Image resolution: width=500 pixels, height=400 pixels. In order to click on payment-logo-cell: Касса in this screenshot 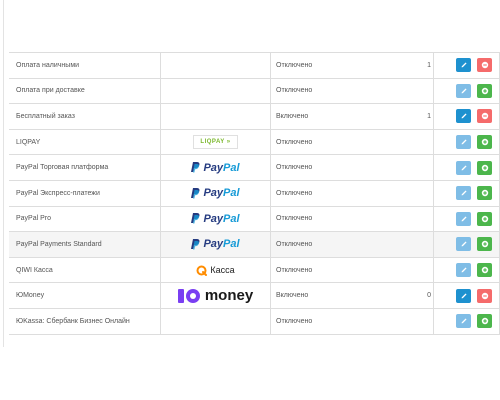, I will do `click(216, 270)`.